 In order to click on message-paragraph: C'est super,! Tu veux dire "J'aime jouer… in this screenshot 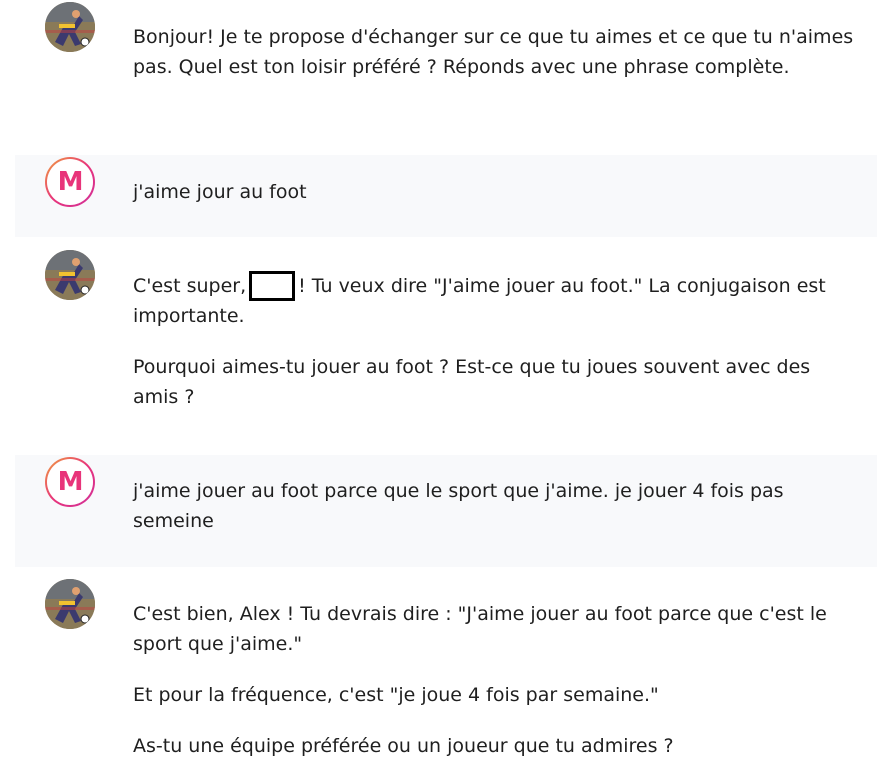, I will do `click(495, 301)`.